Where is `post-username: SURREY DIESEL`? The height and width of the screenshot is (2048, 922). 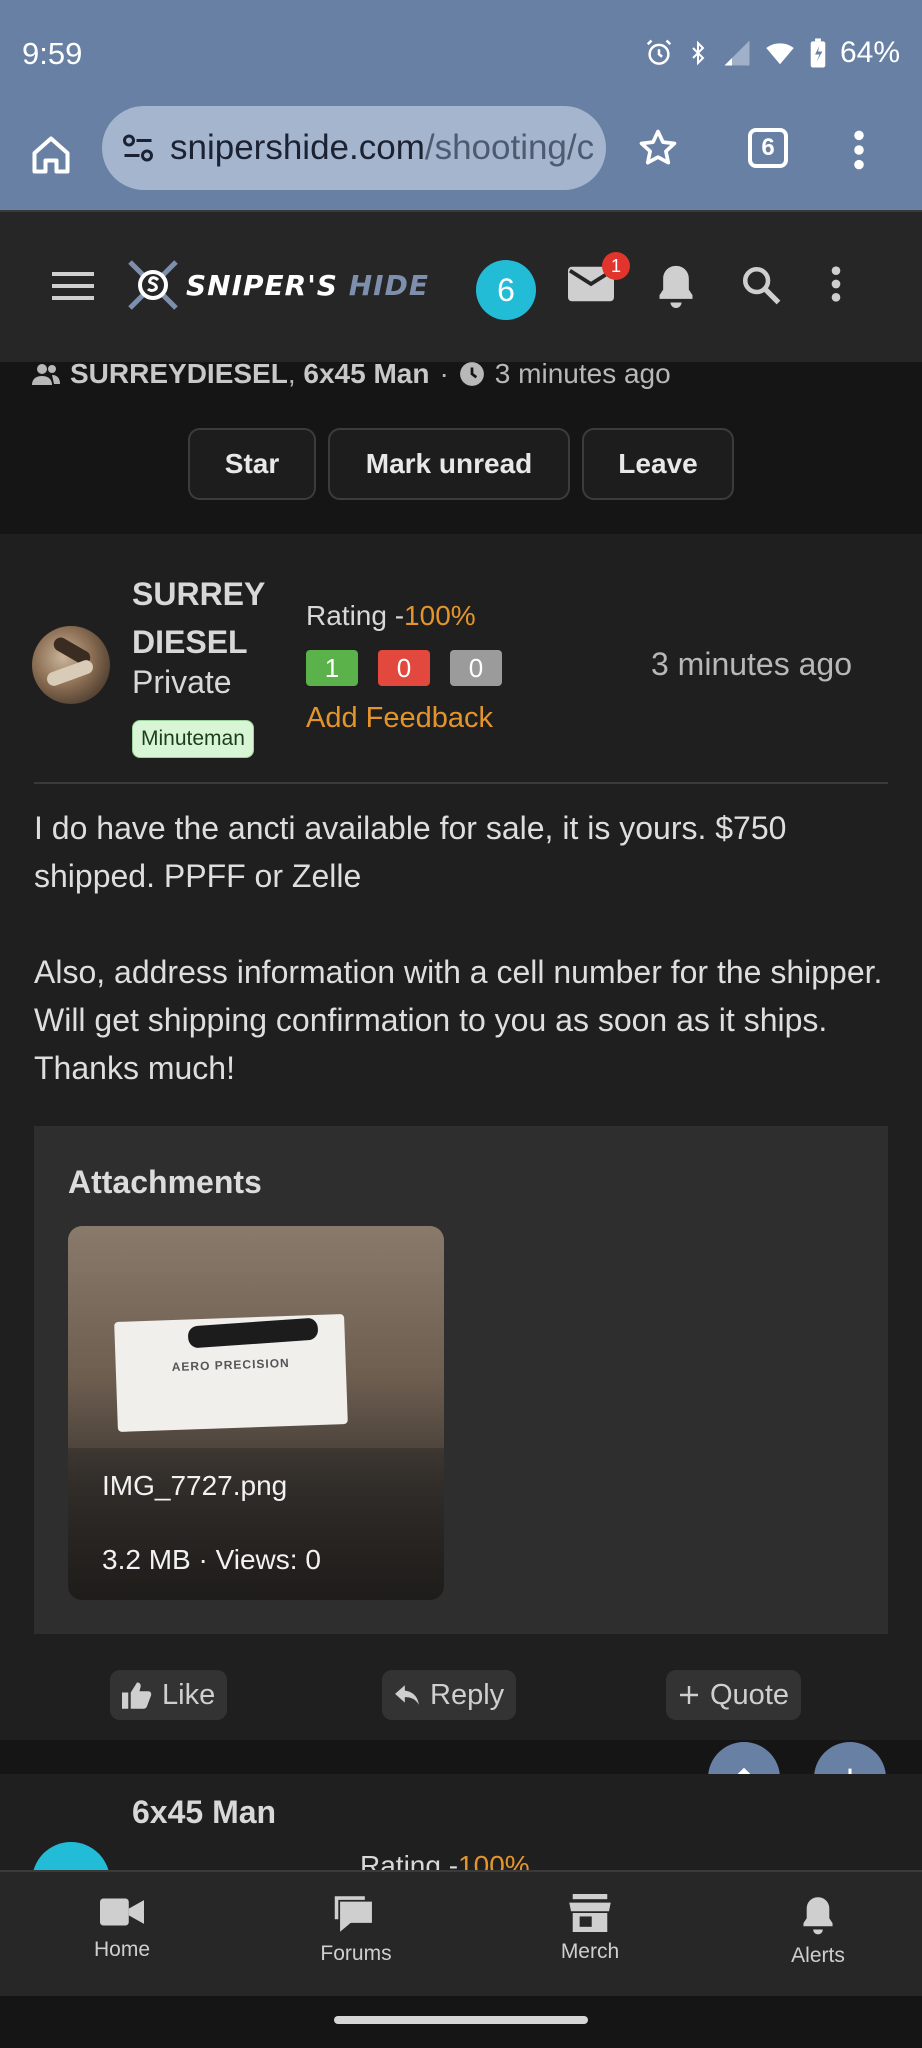 post-username: SURREY DIESEL is located at coordinates (207, 618).